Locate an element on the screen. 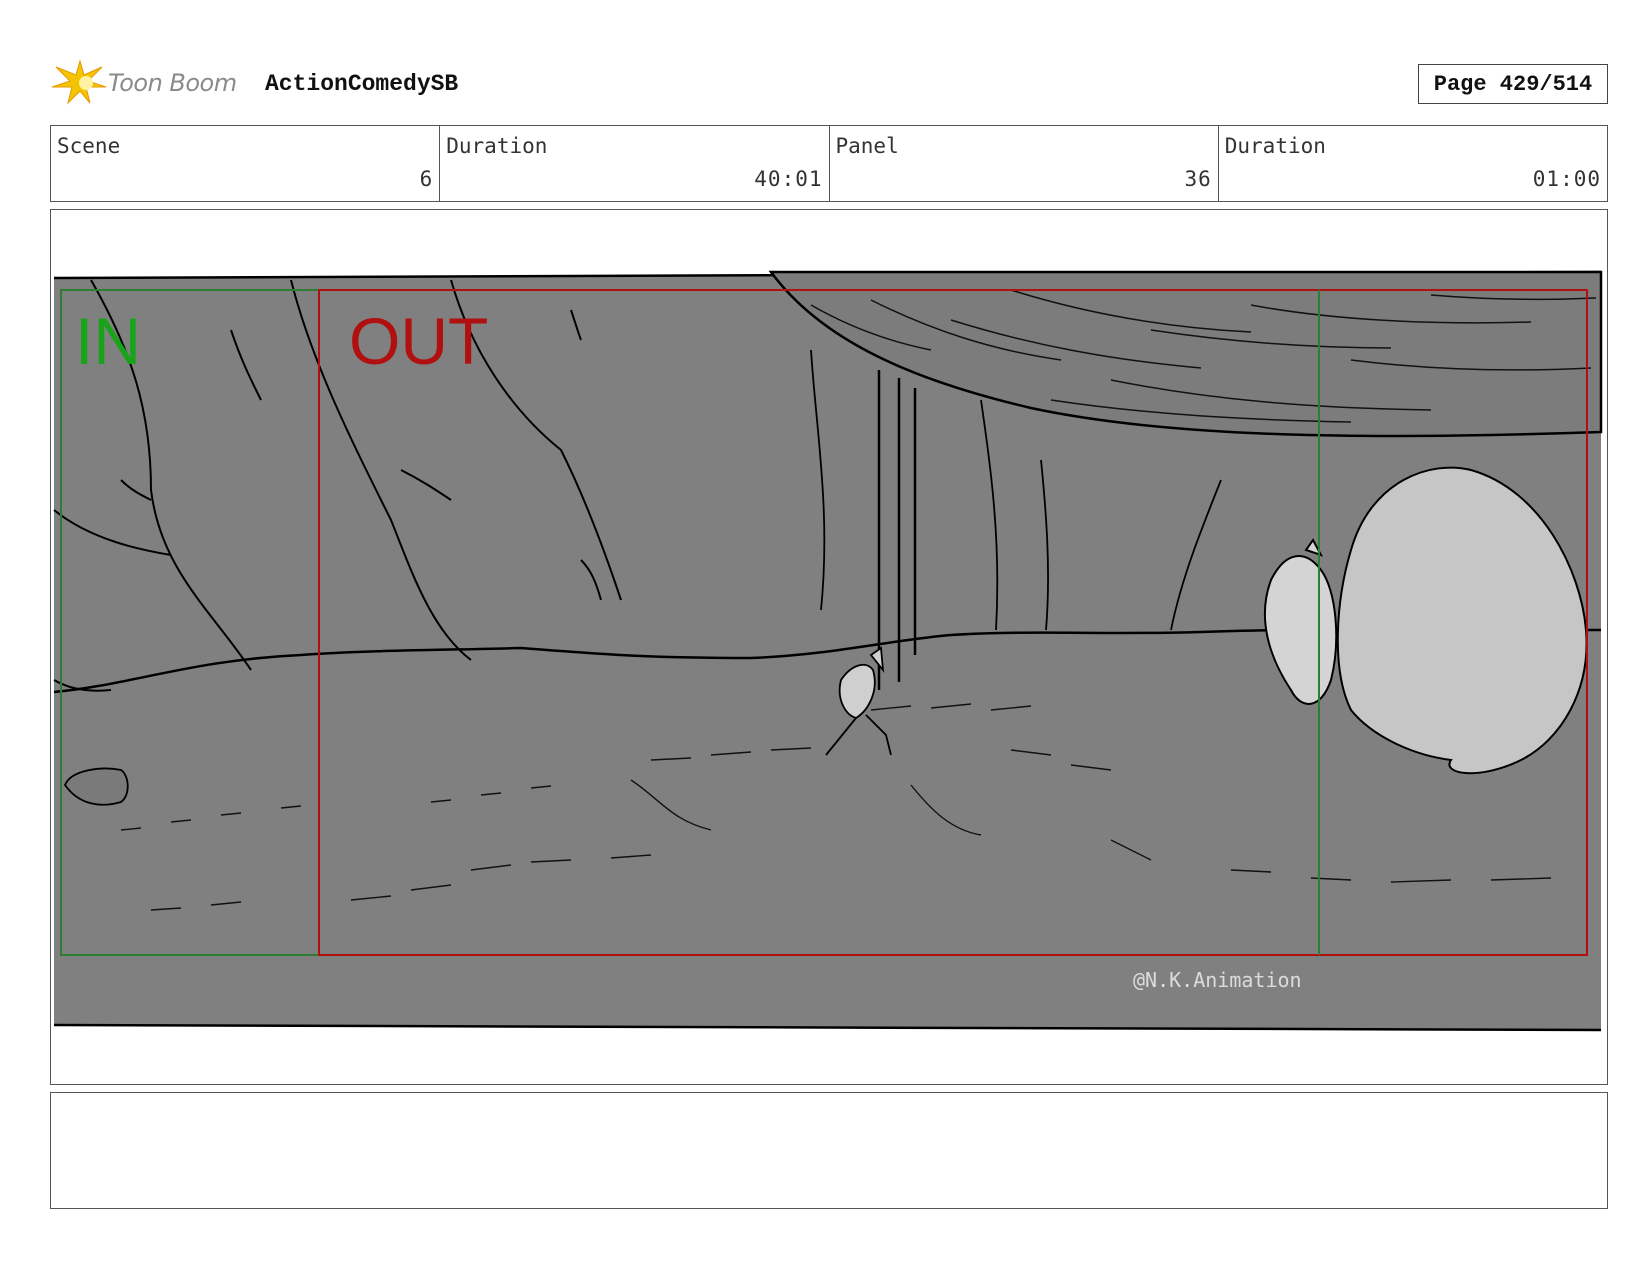  toon-boom-logo: Toon Boom is located at coordinates (150, 82).